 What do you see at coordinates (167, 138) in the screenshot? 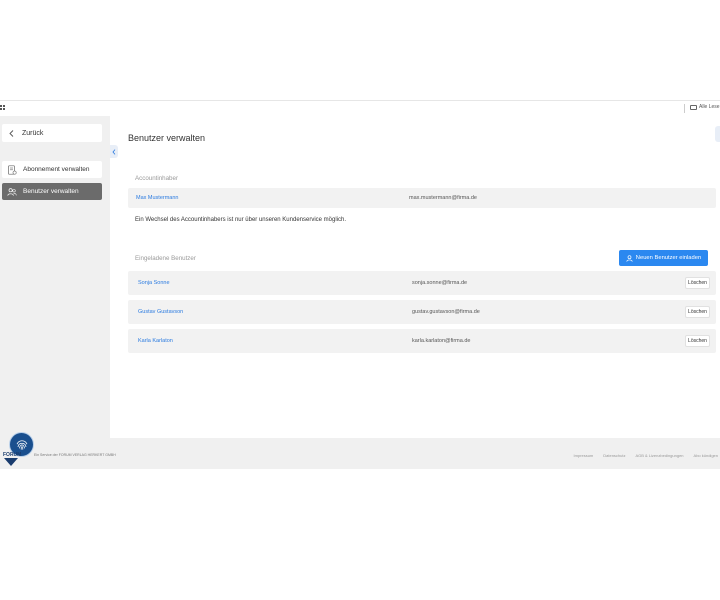
I see `page-title: Benutzer verwalten` at bounding box center [167, 138].